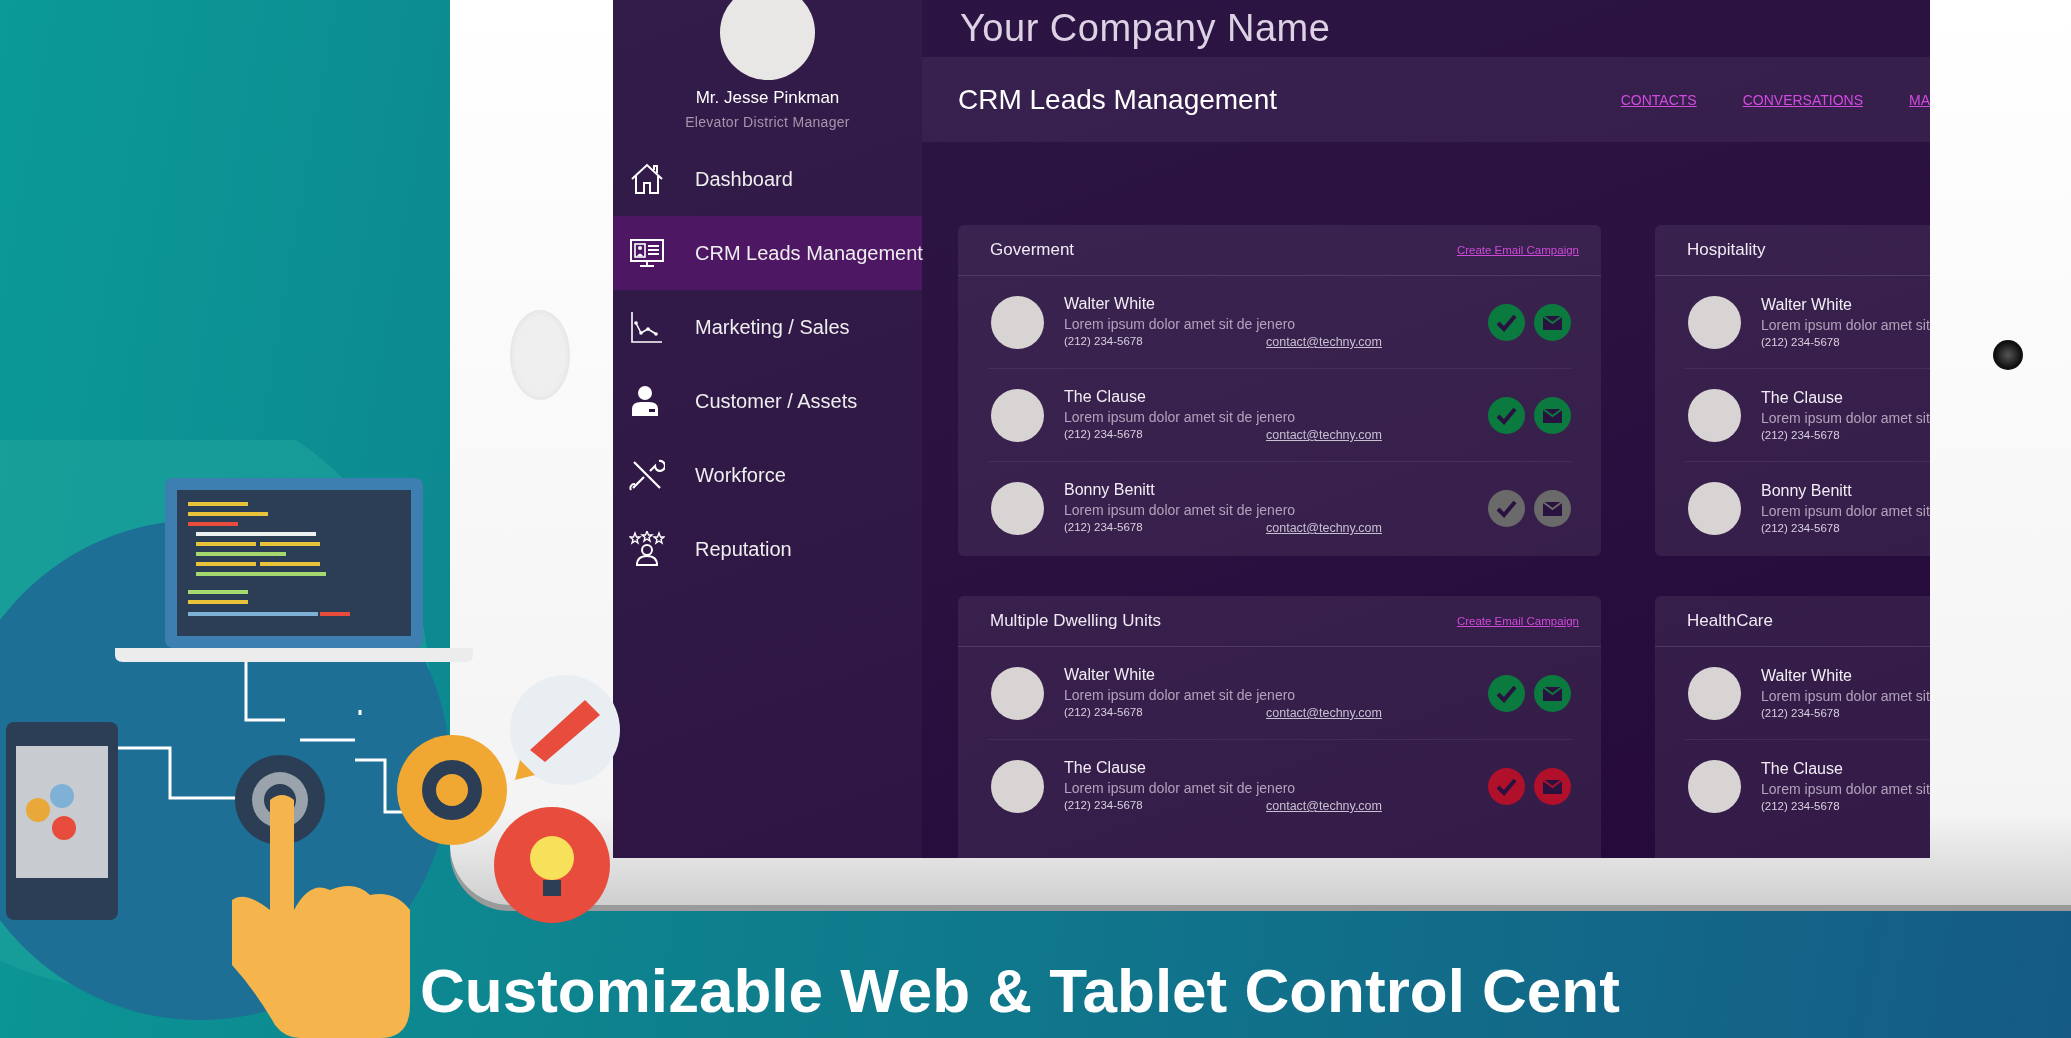 Image resolution: width=2071 pixels, height=1038 pixels. What do you see at coordinates (767, 253) in the screenshot?
I see `sidebar-item: CRM Leads Management` at bounding box center [767, 253].